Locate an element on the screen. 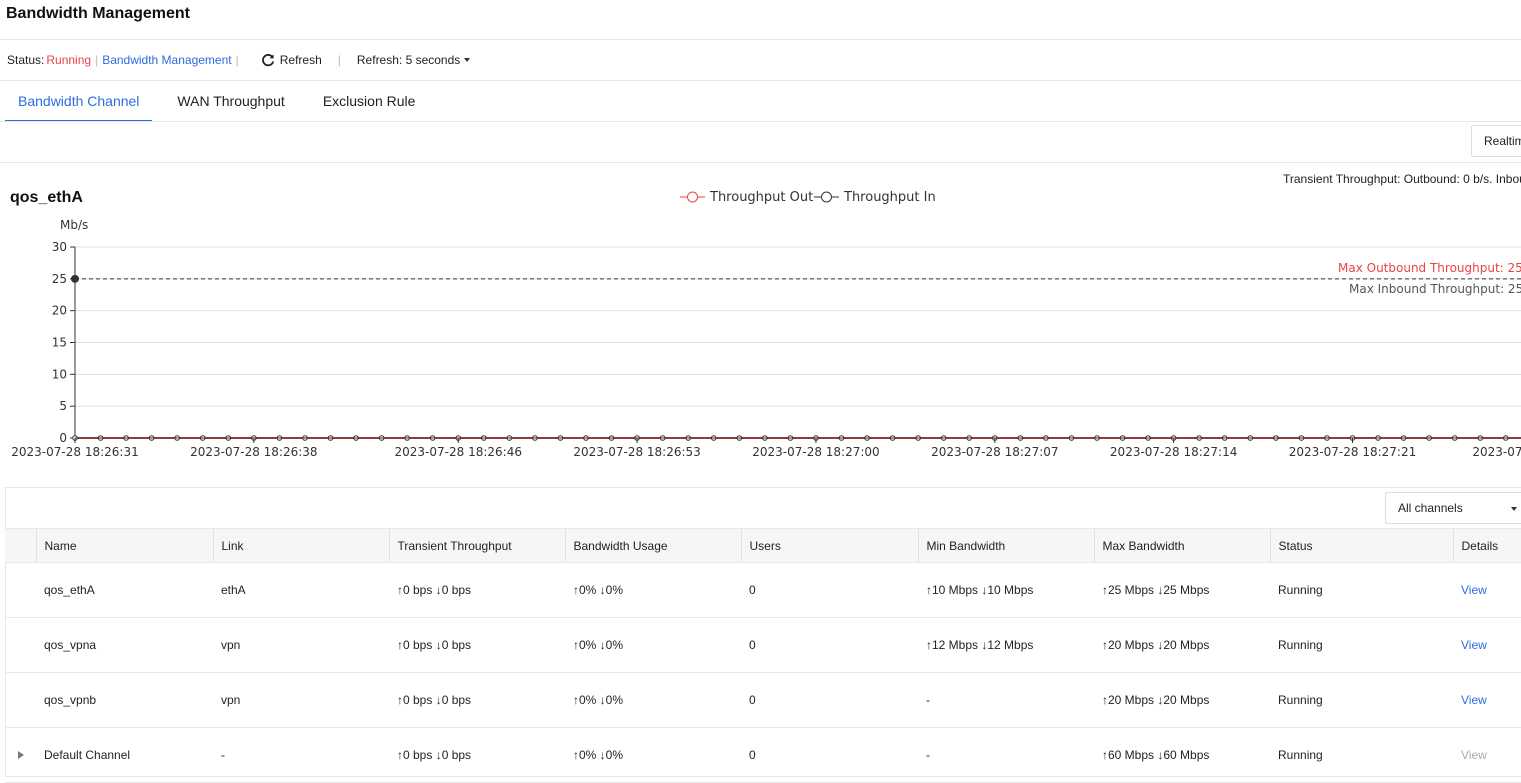 Image resolution: width=1521 pixels, height=783 pixels. refresh-icon is located at coordinates (267, 60).